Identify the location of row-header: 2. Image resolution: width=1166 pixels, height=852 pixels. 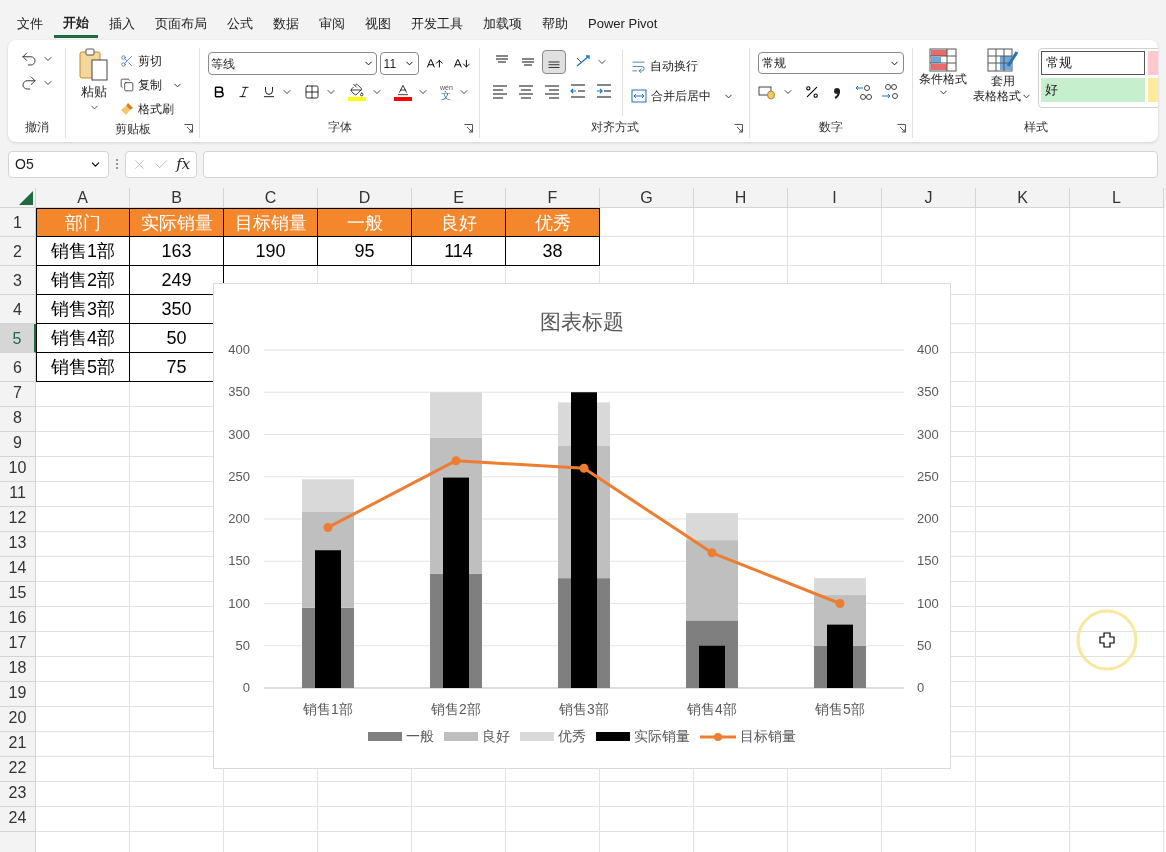
(18, 251).